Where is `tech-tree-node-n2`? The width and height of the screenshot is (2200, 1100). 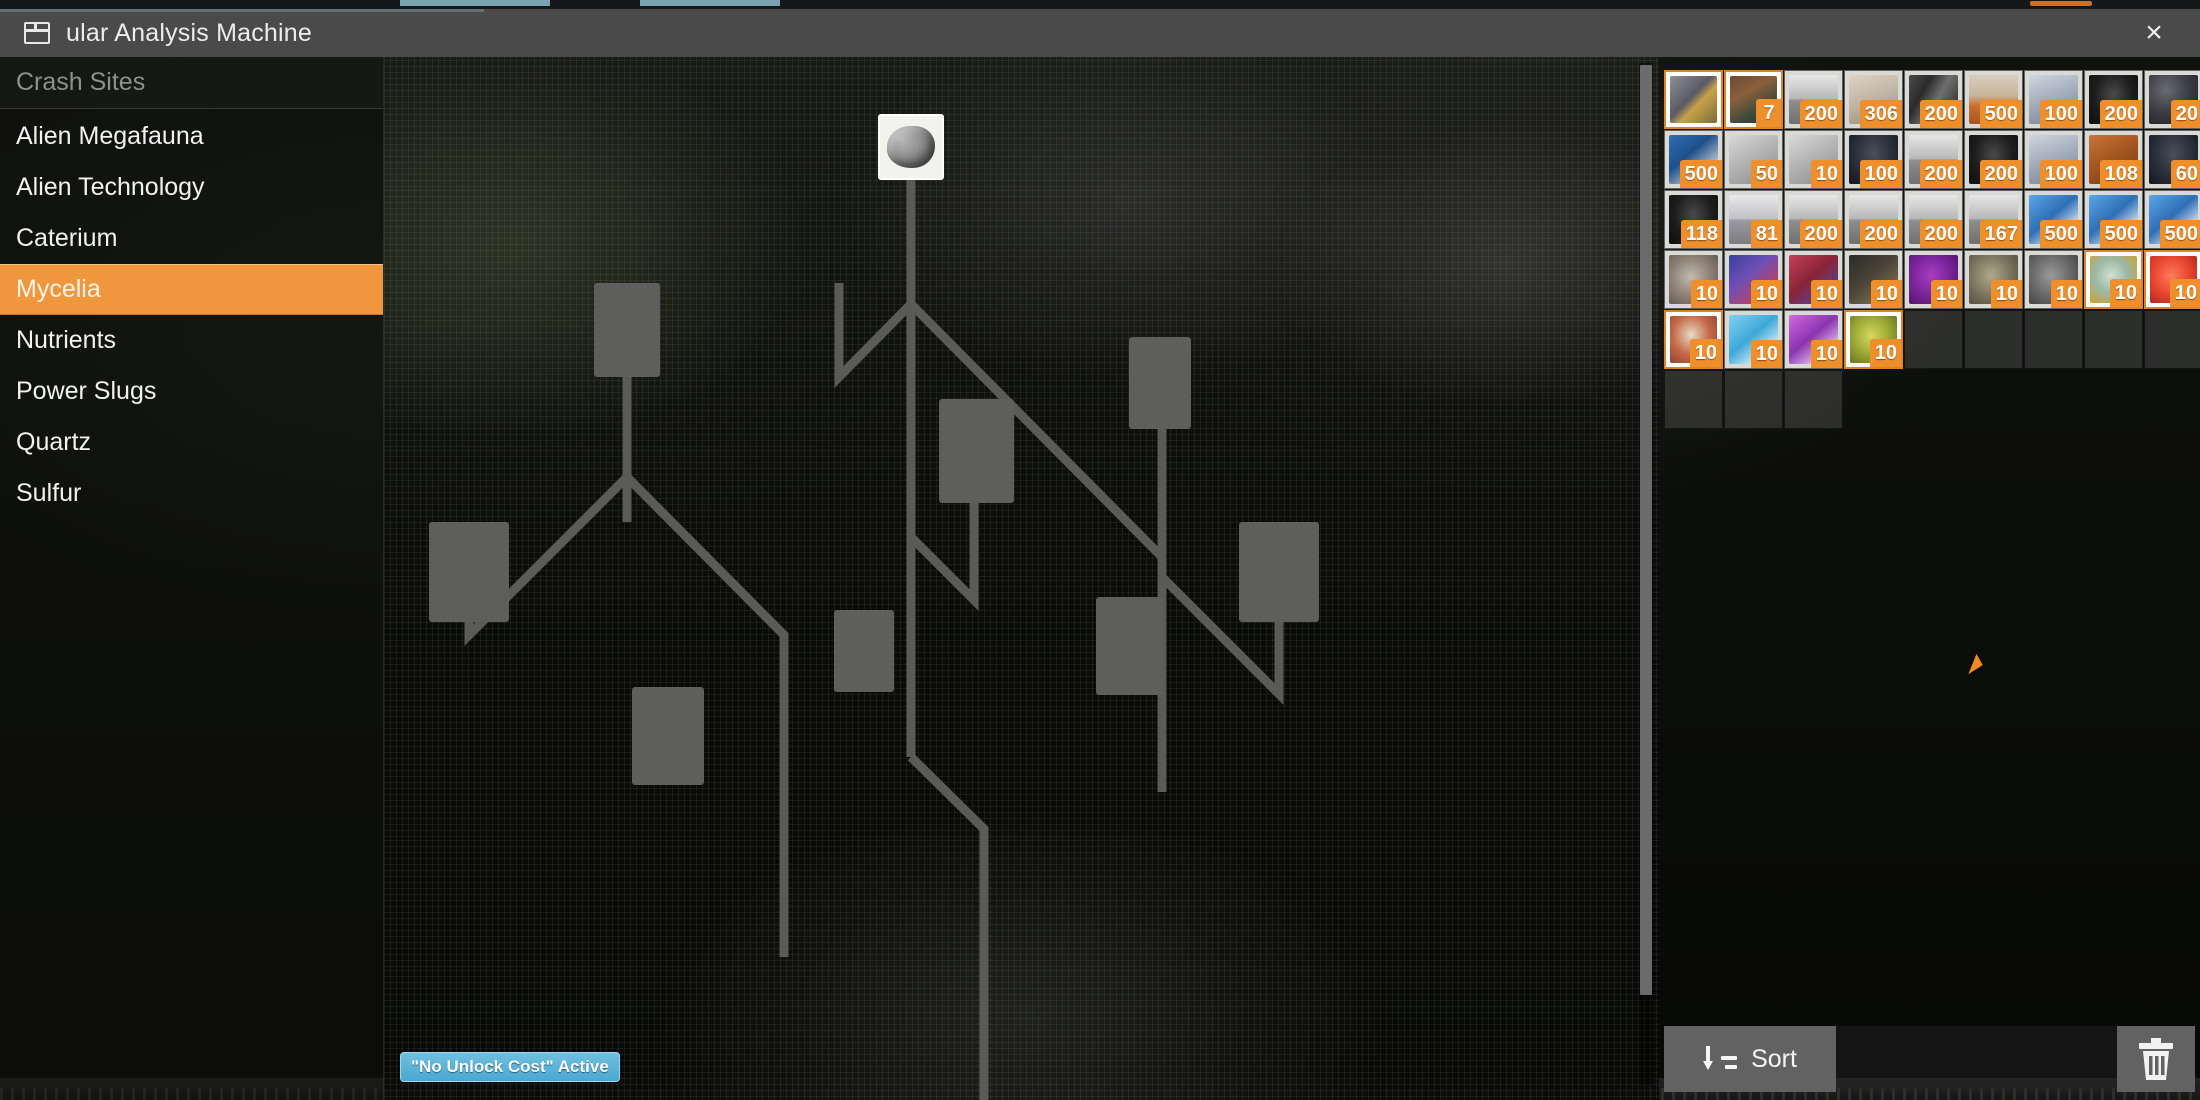 tech-tree-node-n2 is located at coordinates (976, 451).